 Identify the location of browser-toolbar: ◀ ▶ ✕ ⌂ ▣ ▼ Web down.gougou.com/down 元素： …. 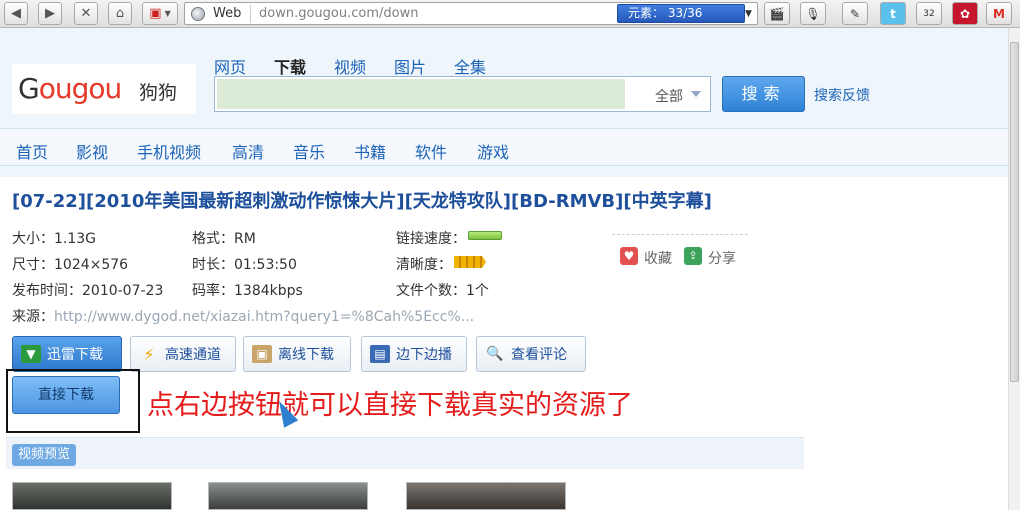
(510, 14).